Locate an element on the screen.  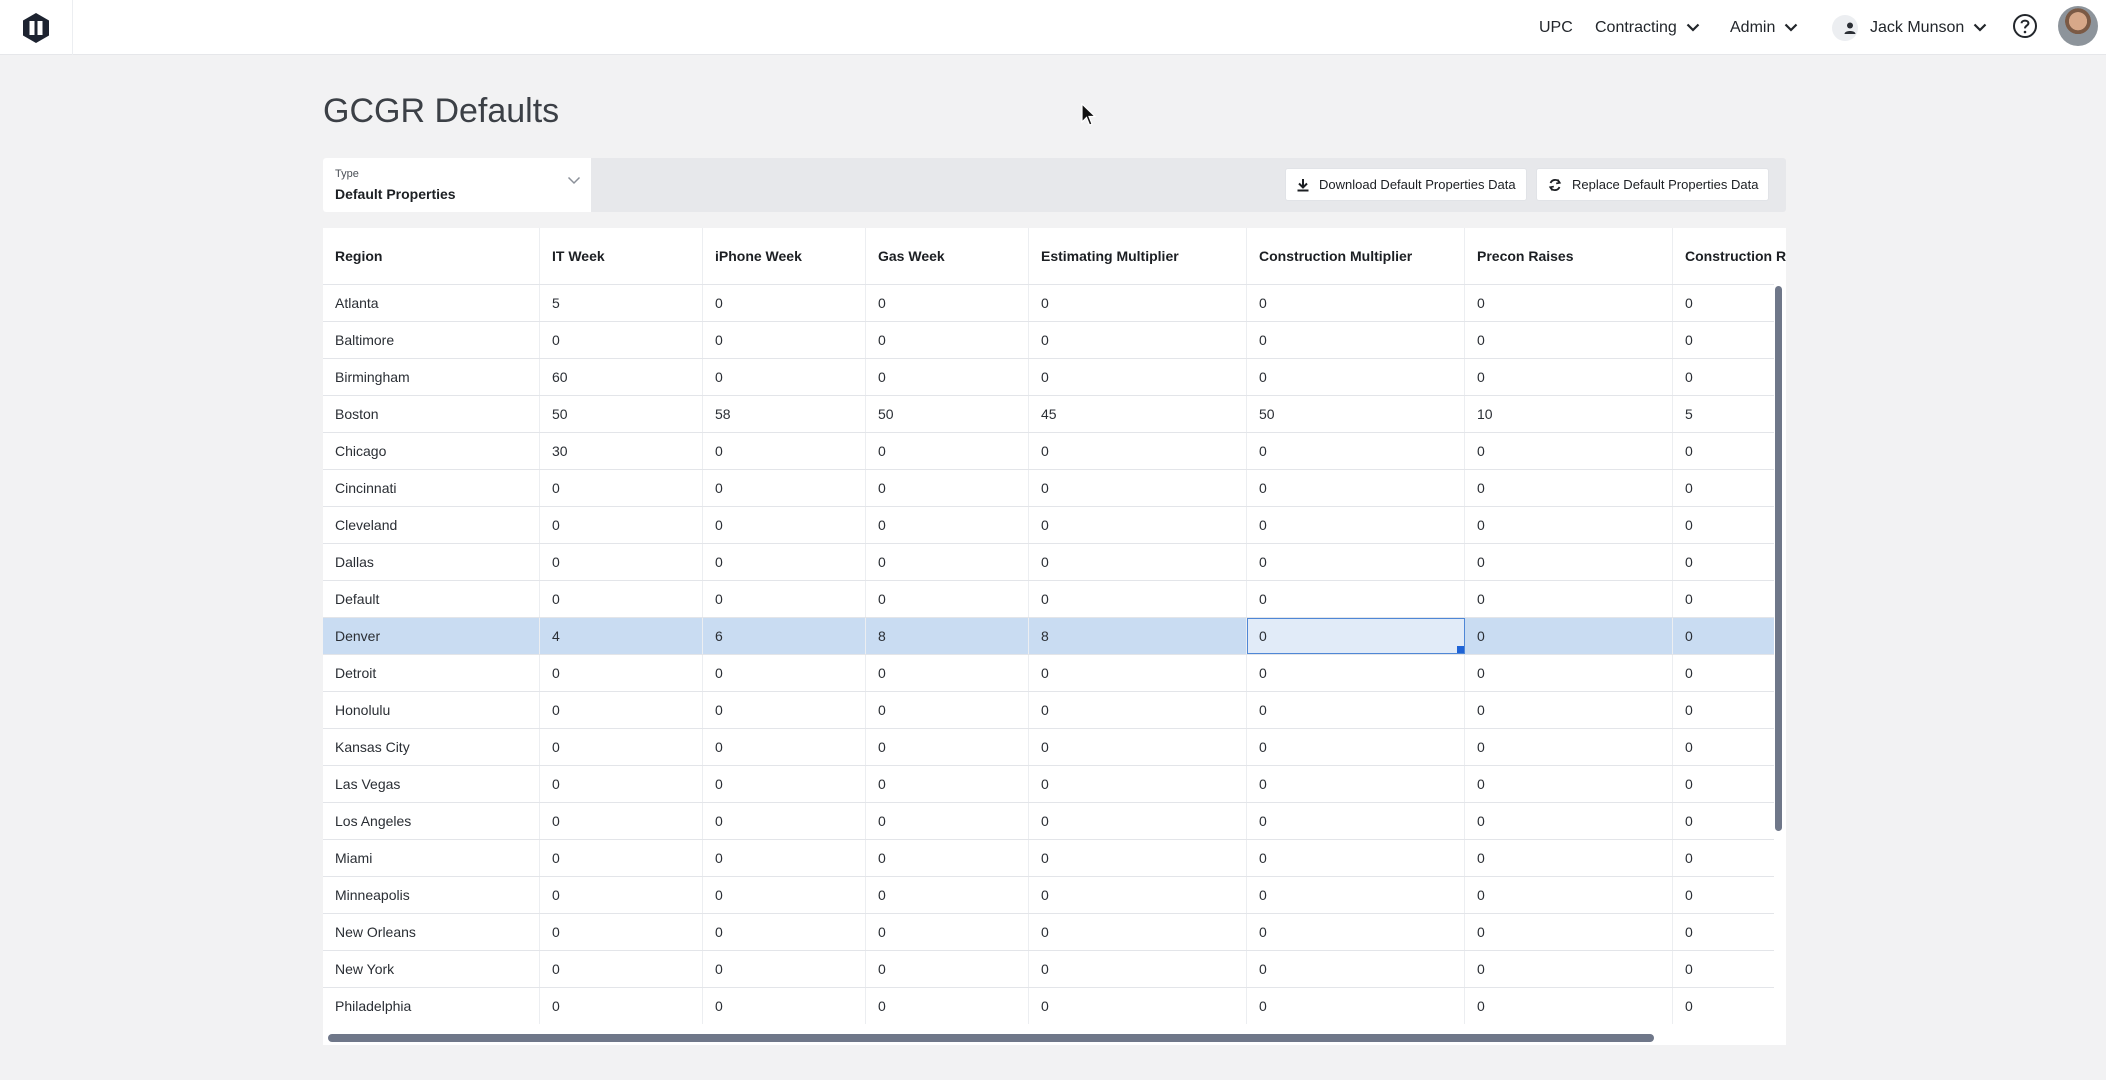
table-row: Honolulu 0 0 0 0 0 0 0 is located at coordinates (1054, 709).